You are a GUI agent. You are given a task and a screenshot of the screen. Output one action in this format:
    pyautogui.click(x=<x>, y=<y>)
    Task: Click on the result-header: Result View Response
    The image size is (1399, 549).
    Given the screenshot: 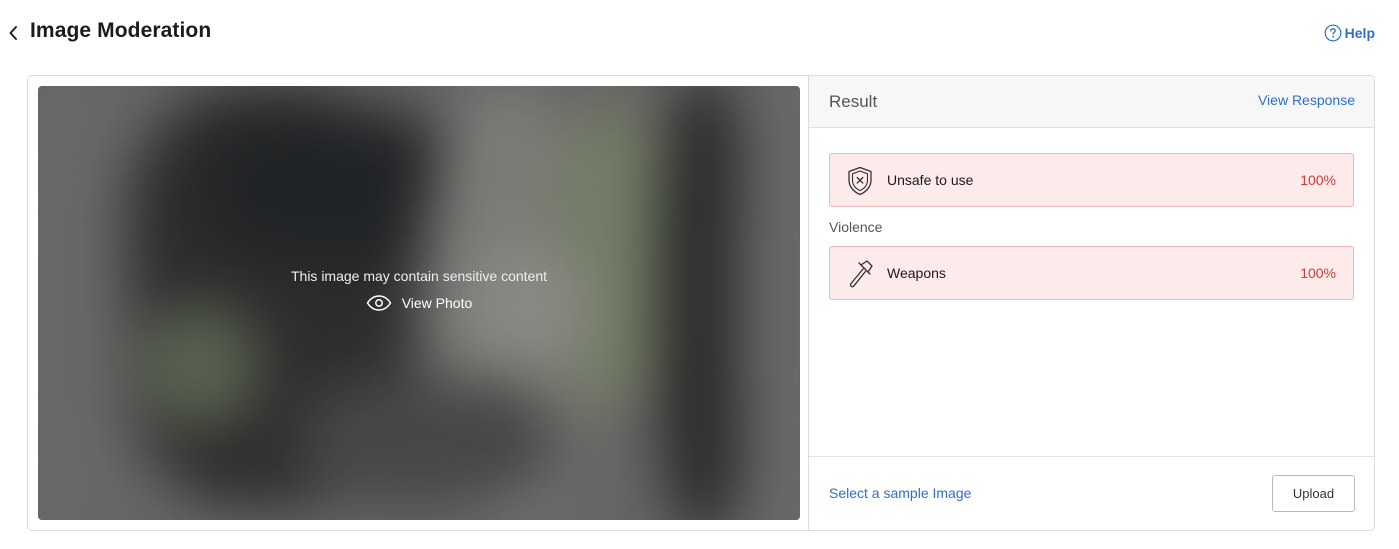 What is the action you would take?
    pyautogui.click(x=1091, y=102)
    